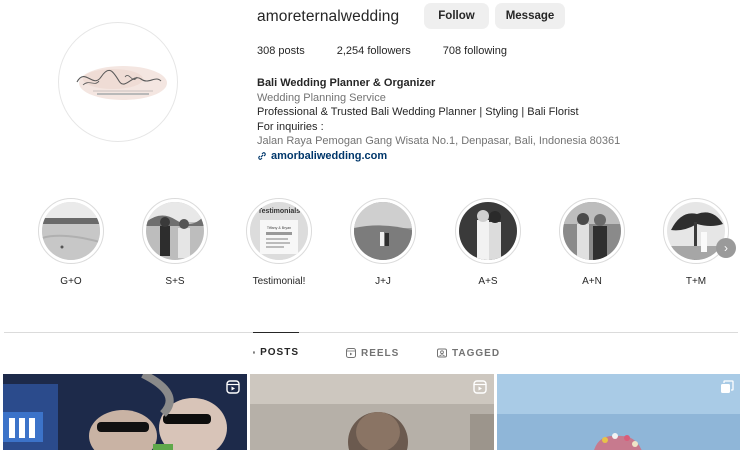  What do you see at coordinates (329, 155) in the screenshot?
I see `bio-website-text: amorbaliwedding.com` at bounding box center [329, 155].